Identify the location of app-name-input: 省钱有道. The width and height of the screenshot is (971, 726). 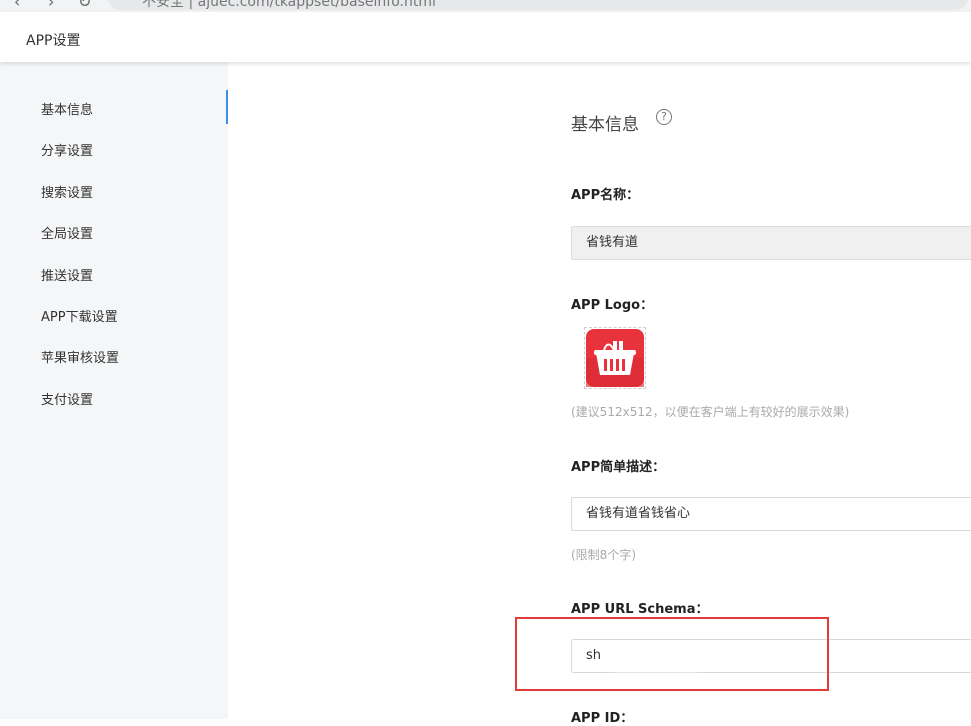
(771, 243).